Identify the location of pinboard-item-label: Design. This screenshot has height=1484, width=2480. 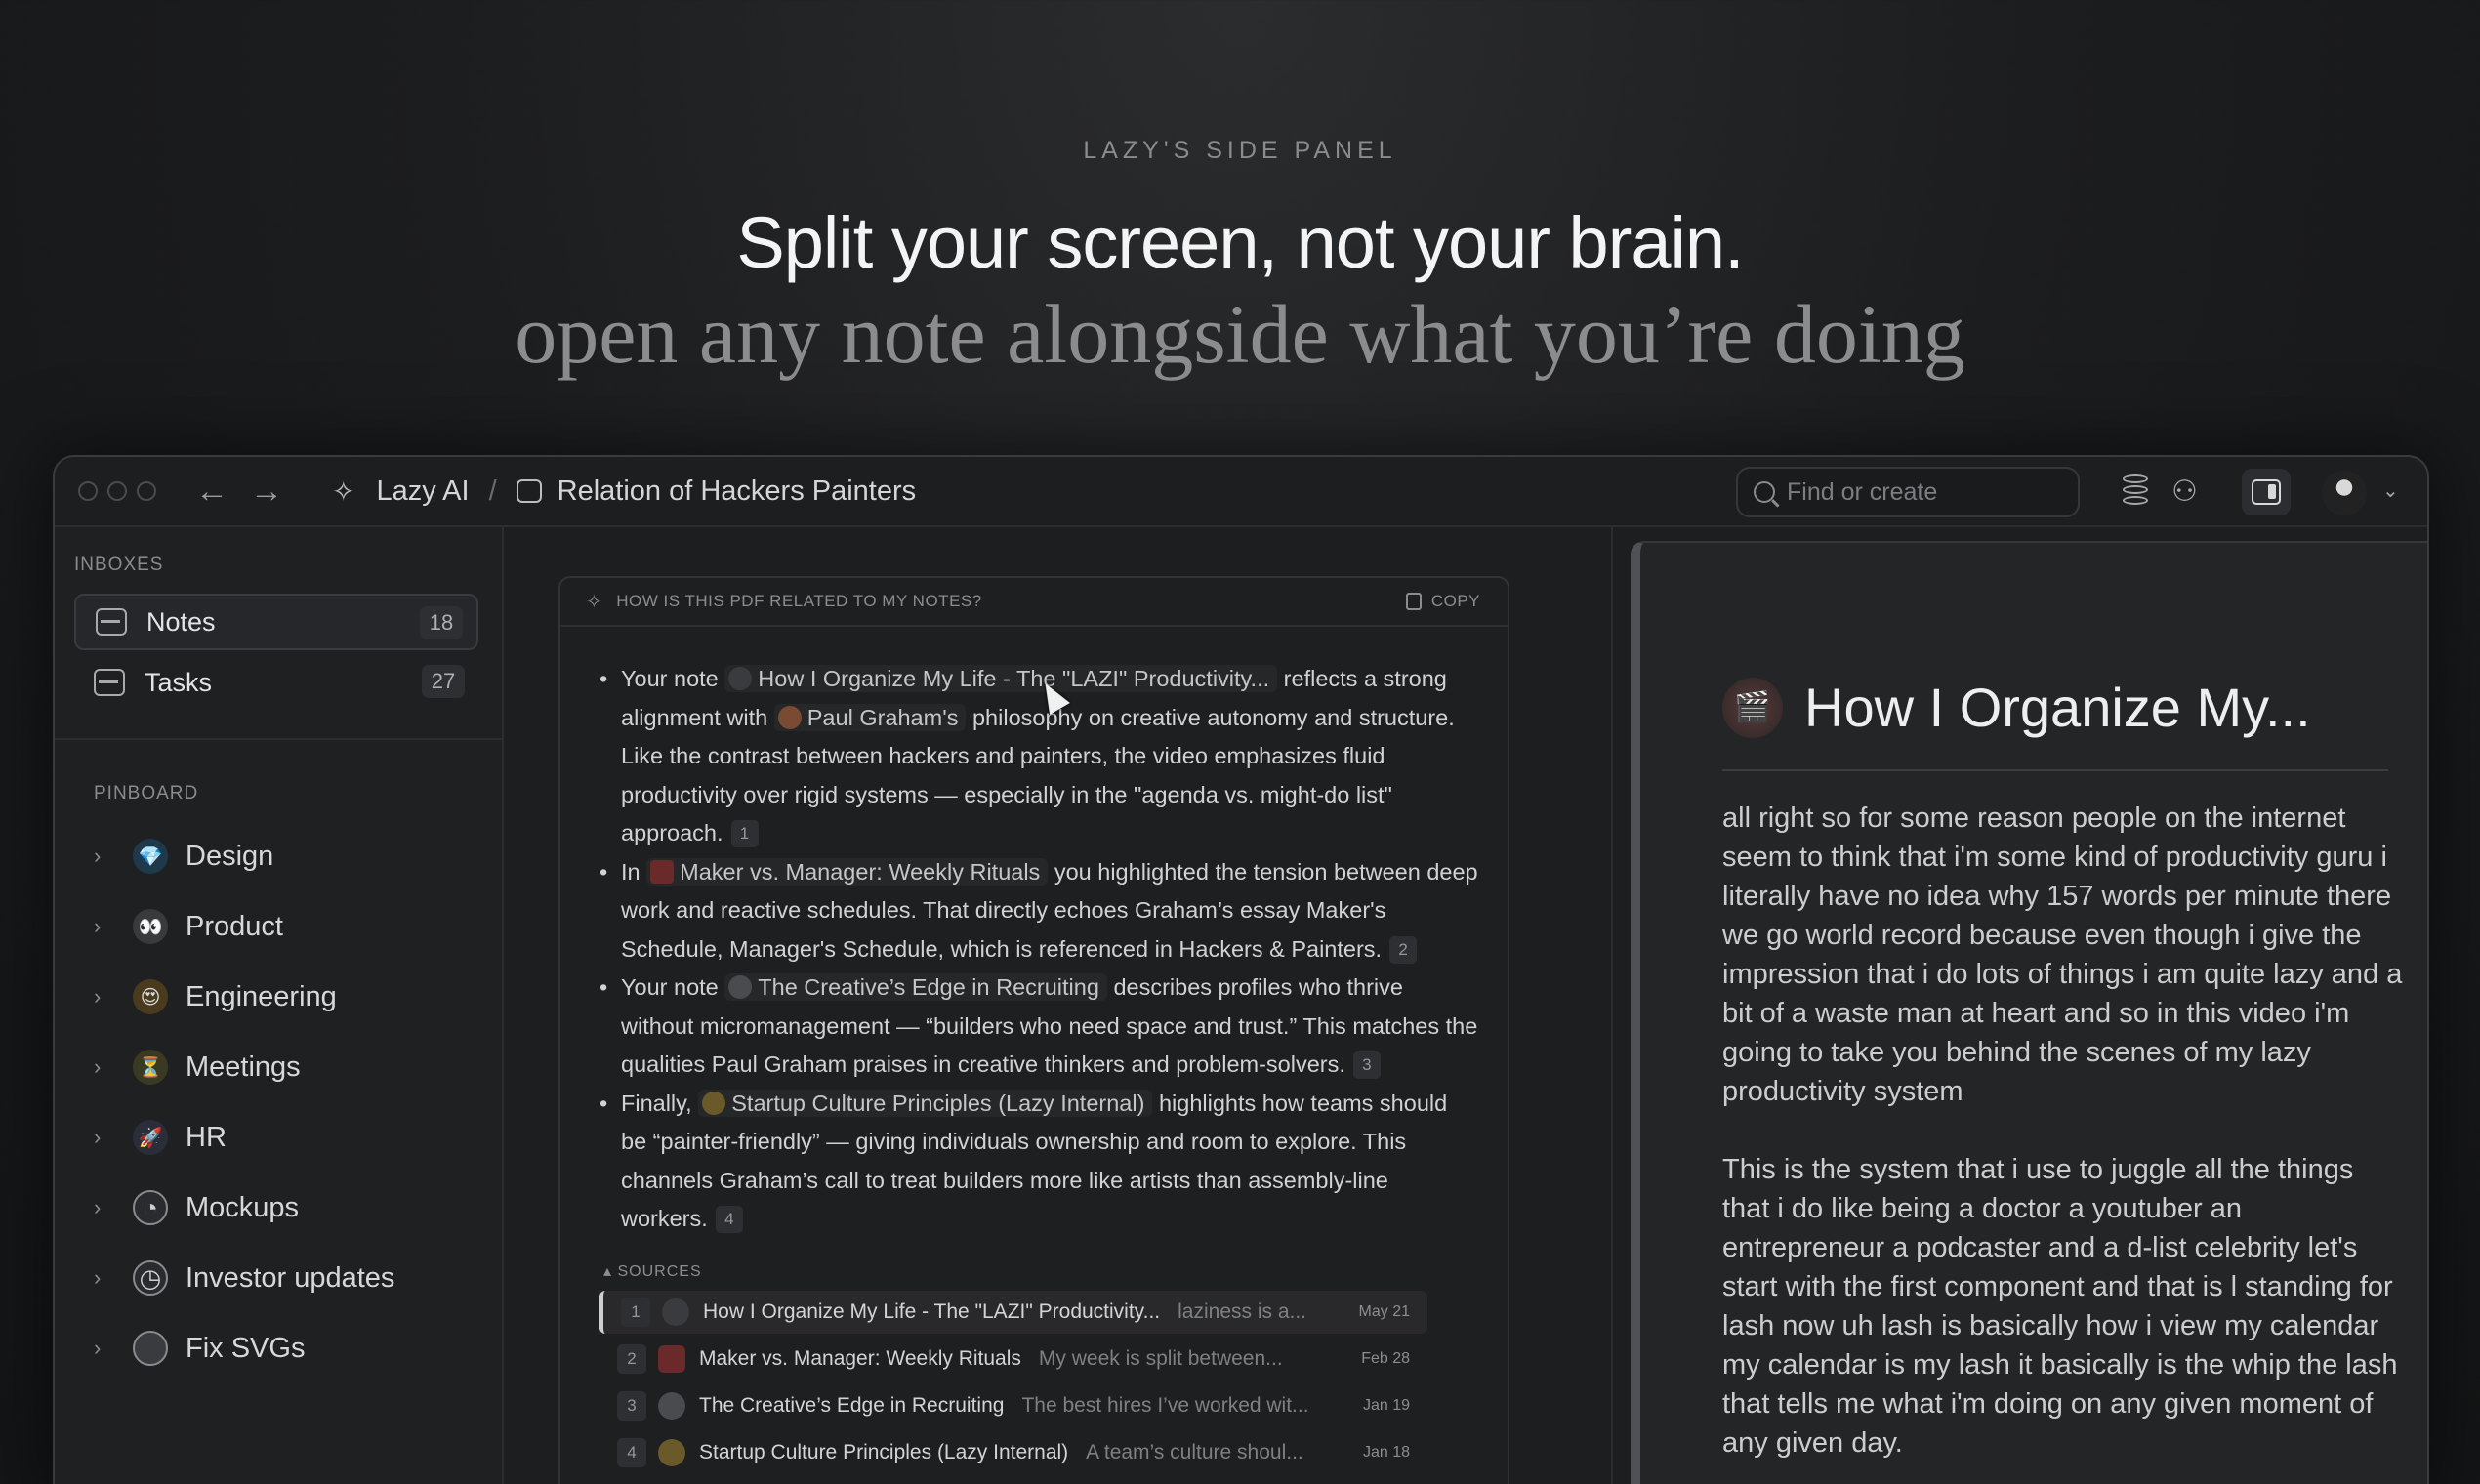
(230, 856).